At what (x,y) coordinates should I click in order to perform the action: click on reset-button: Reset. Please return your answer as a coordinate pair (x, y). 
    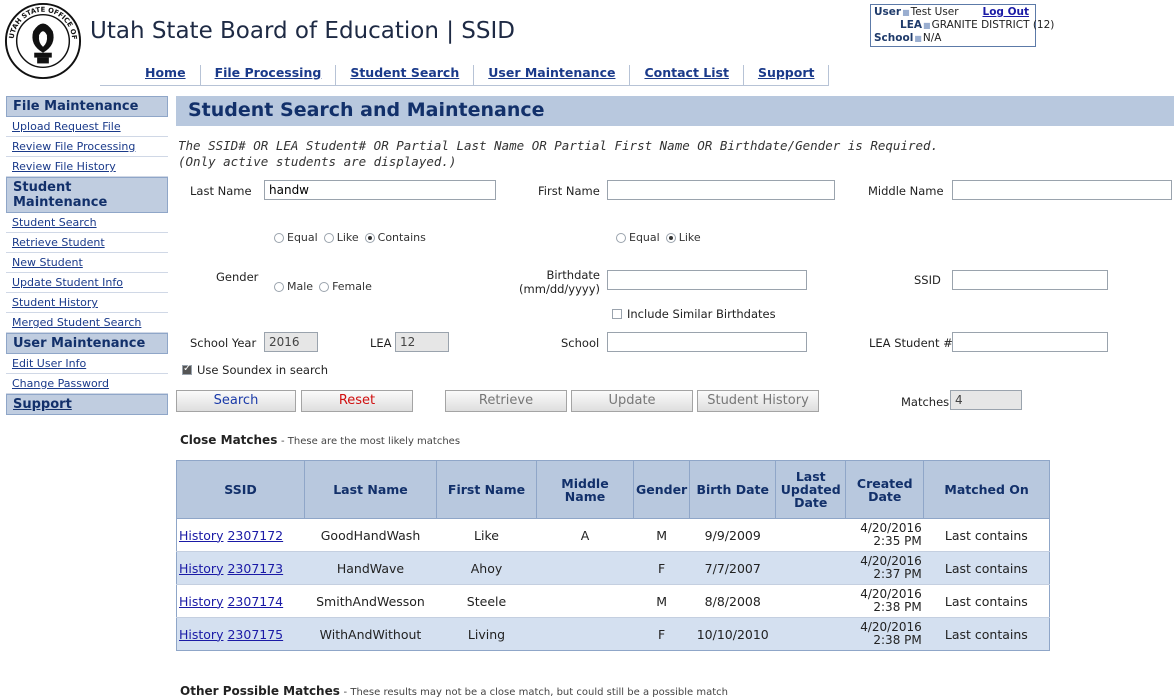
    Looking at the image, I should click on (357, 401).